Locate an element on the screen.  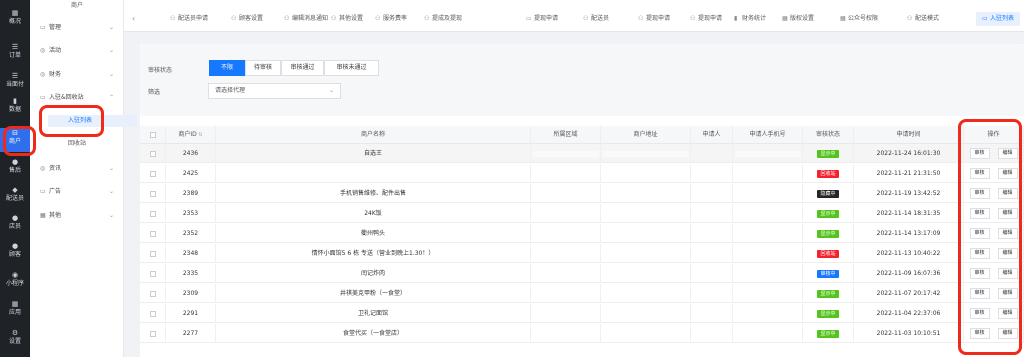
tab-13: ▦ 公众号权限 is located at coordinates (859, 19).